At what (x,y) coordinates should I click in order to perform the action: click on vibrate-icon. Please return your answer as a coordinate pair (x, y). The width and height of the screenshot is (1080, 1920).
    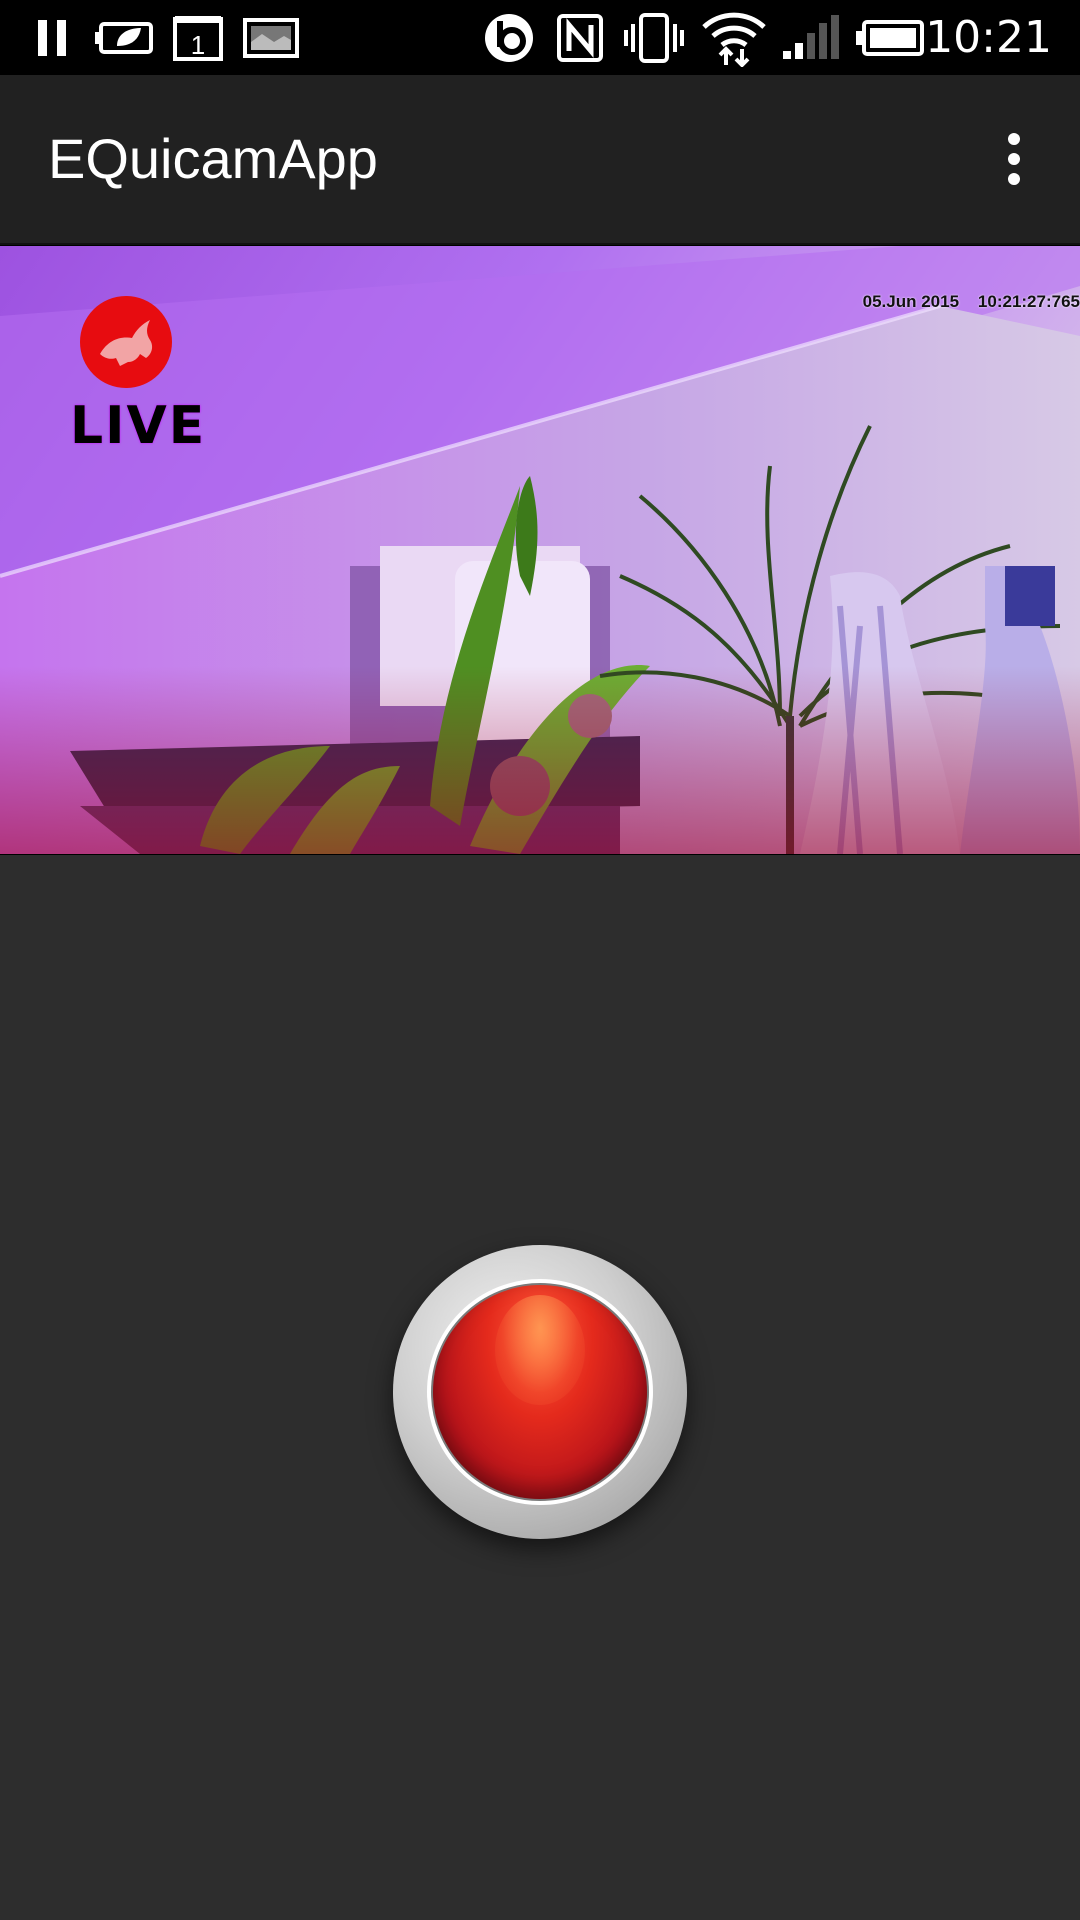
    Looking at the image, I should click on (654, 38).